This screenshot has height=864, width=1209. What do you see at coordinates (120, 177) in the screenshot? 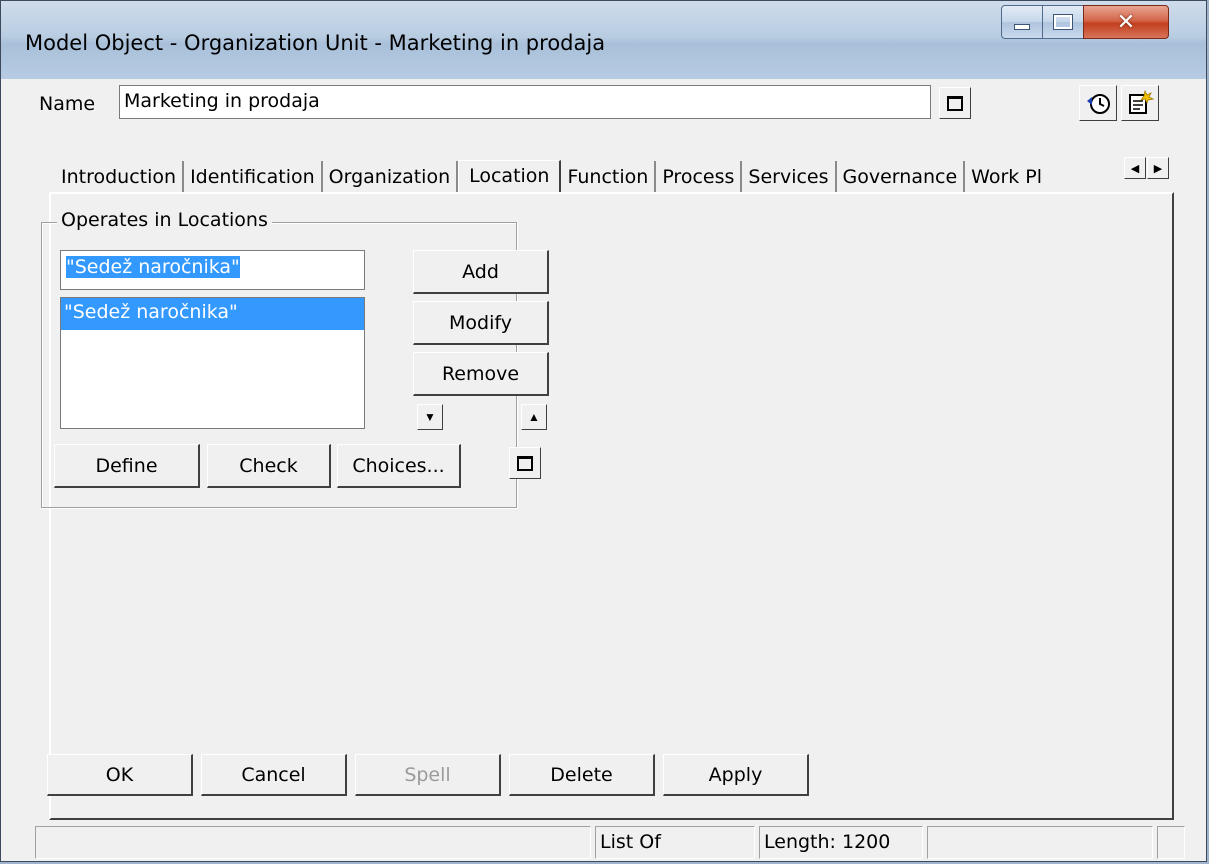
I see `tab-introduction: Introduction` at bounding box center [120, 177].